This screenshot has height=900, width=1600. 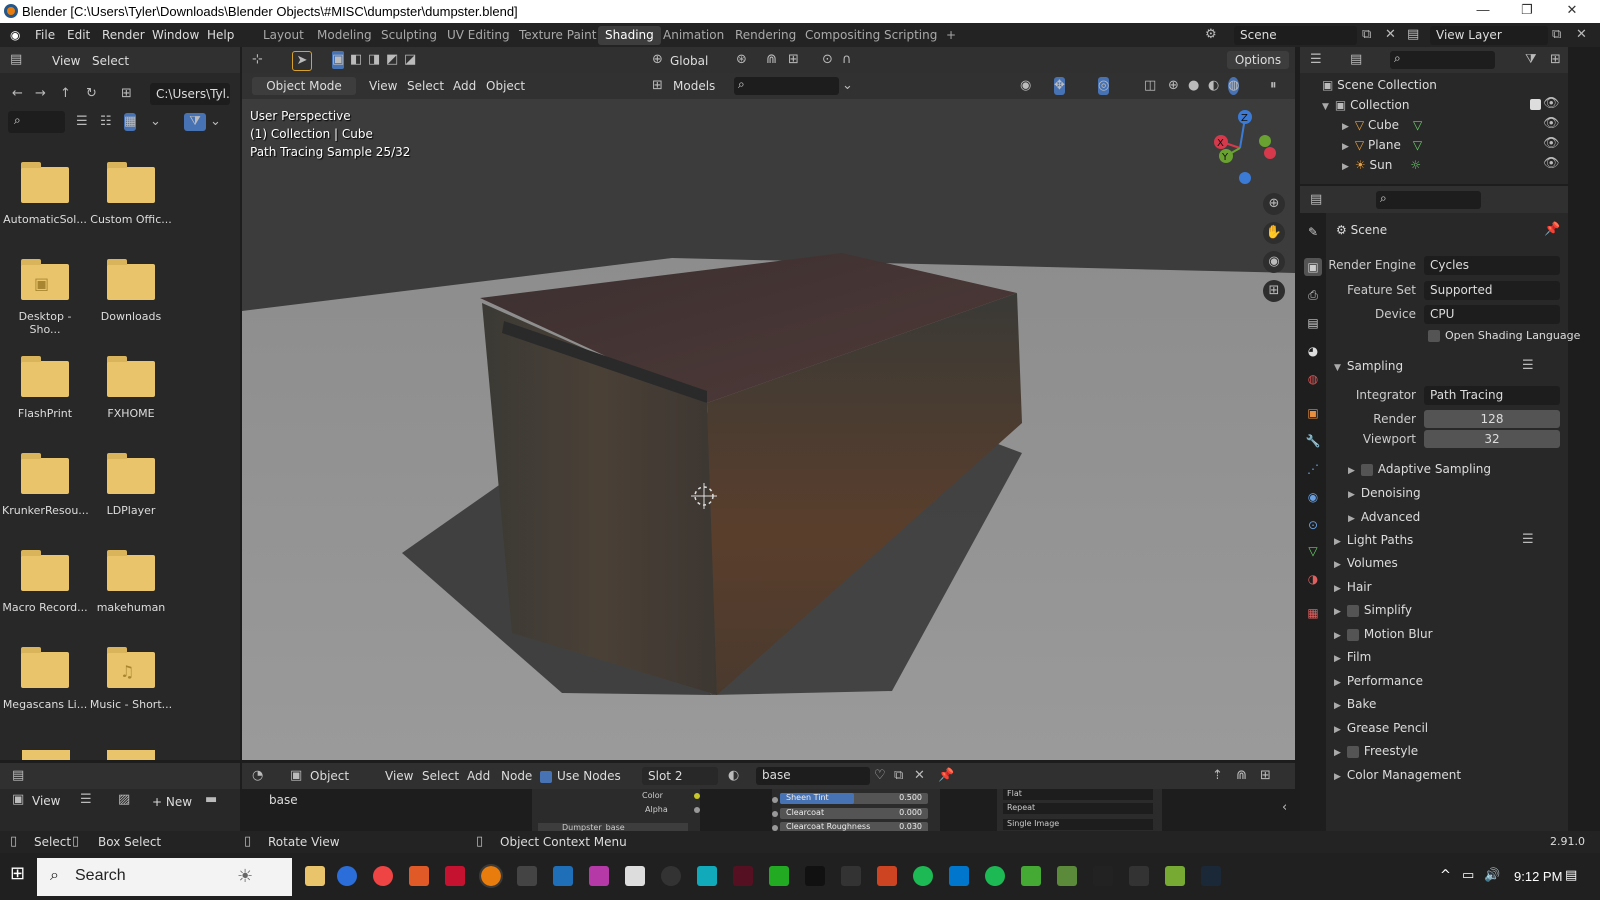 I want to click on unity-icon, so click(x=527, y=876).